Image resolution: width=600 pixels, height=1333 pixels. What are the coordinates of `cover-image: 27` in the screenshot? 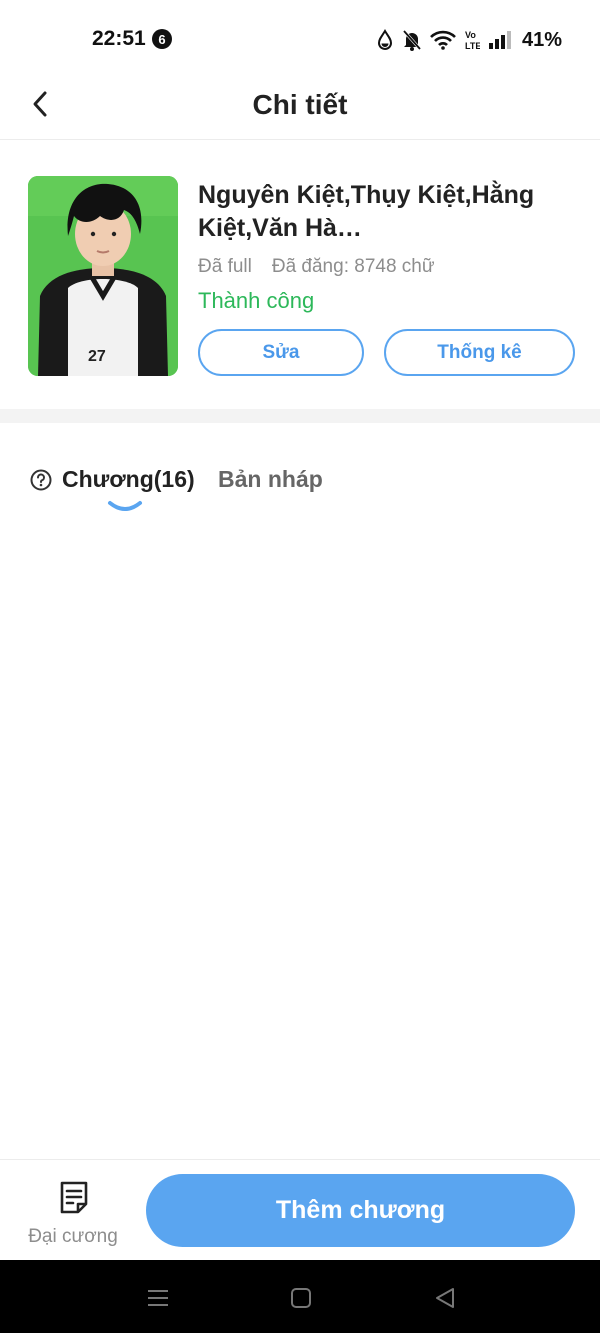 It's located at (103, 276).